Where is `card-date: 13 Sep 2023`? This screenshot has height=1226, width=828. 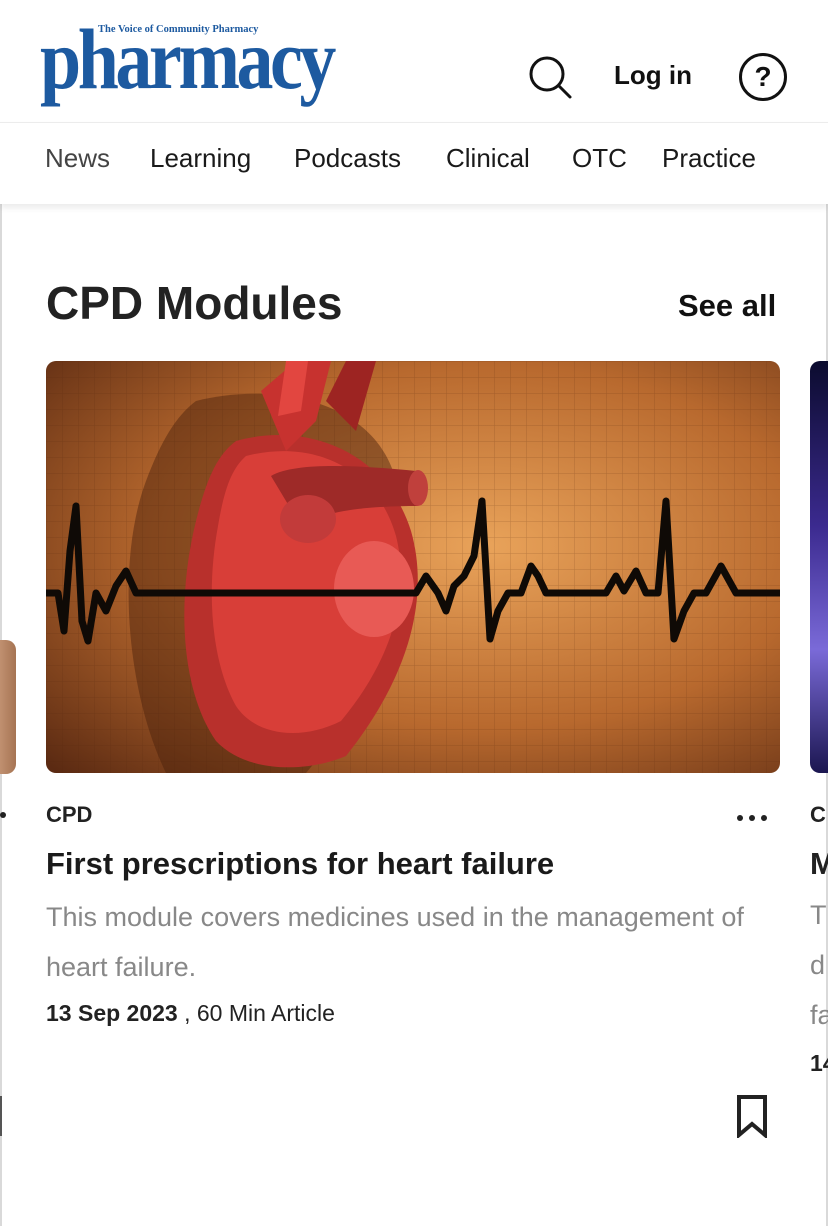 card-date: 13 Sep 2023 is located at coordinates (112, 1013).